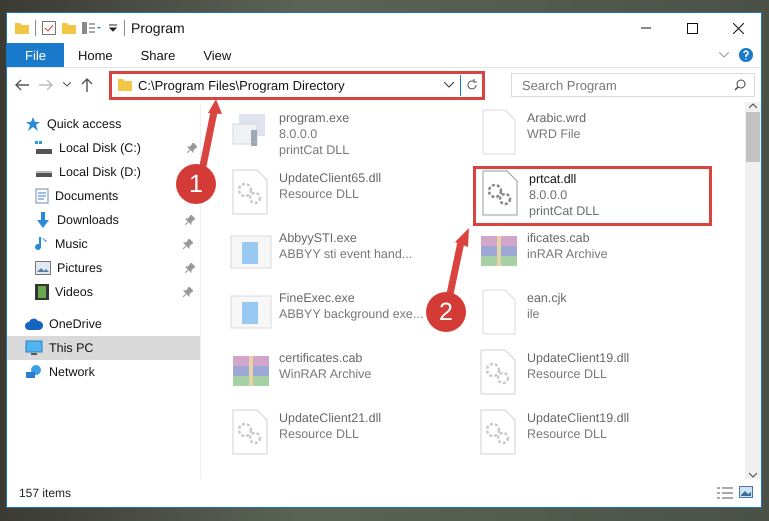 This screenshot has height=521, width=769. I want to click on file-item: prtcat.dll 8.0.0.0 printCat DLL, so click(592, 196).